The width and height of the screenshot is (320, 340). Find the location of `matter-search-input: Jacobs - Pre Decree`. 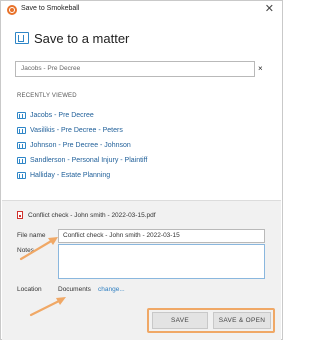

matter-search-input: Jacobs - Pre Decree is located at coordinates (135, 69).